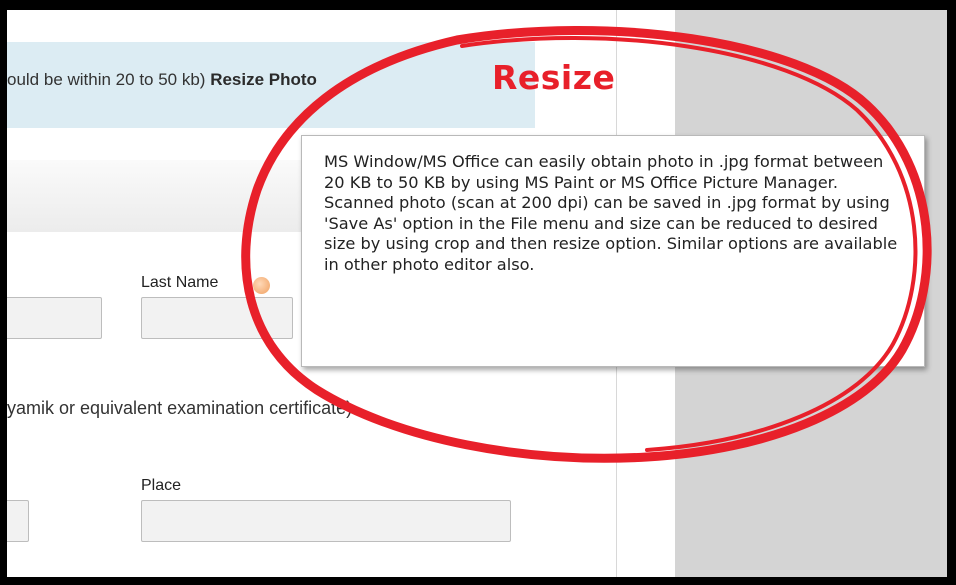 The image size is (956, 585). Describe the element at coordinates (263, 79) in the screenshot. I see `resize-photo-link: Resize Photo` at that location.